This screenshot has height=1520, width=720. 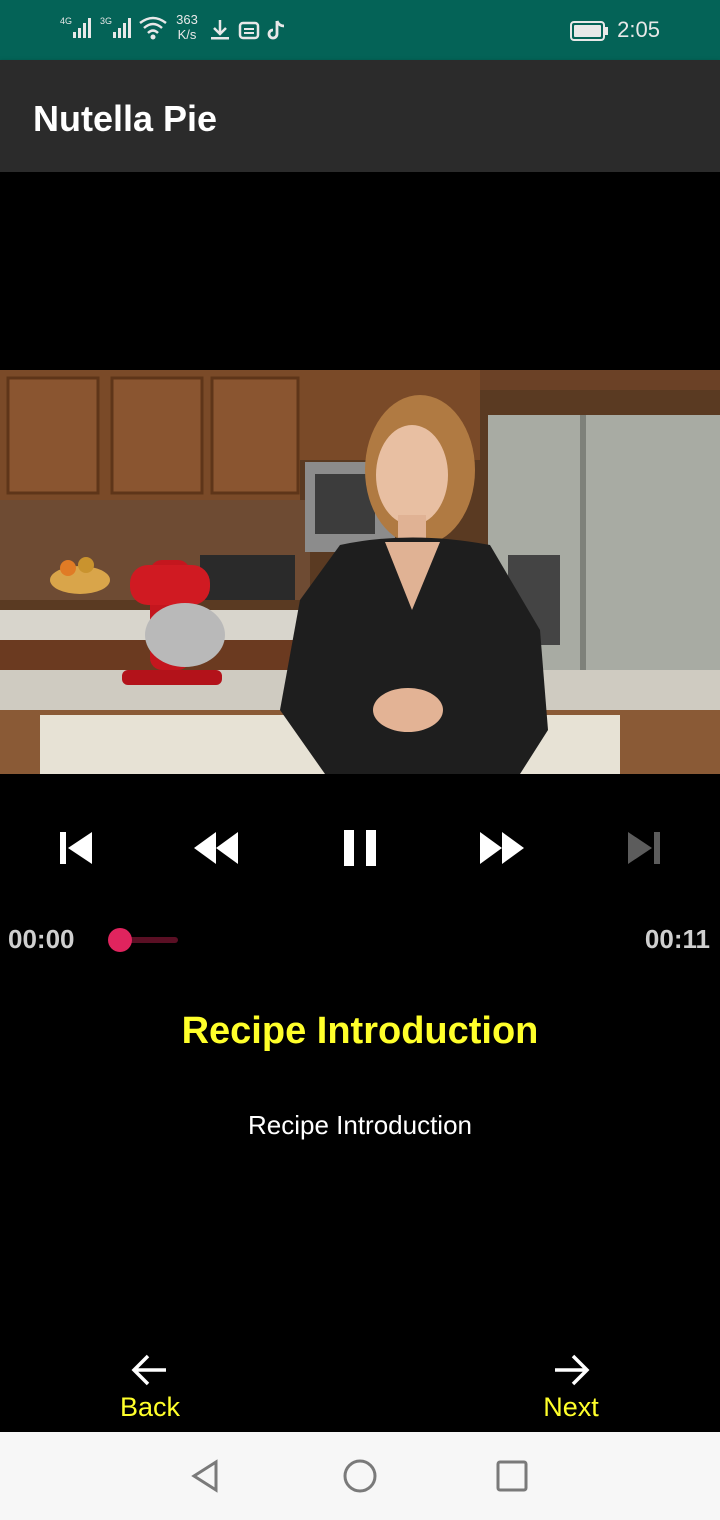 I want to click on duration-time: 00:11, so click(x=677, y=939).